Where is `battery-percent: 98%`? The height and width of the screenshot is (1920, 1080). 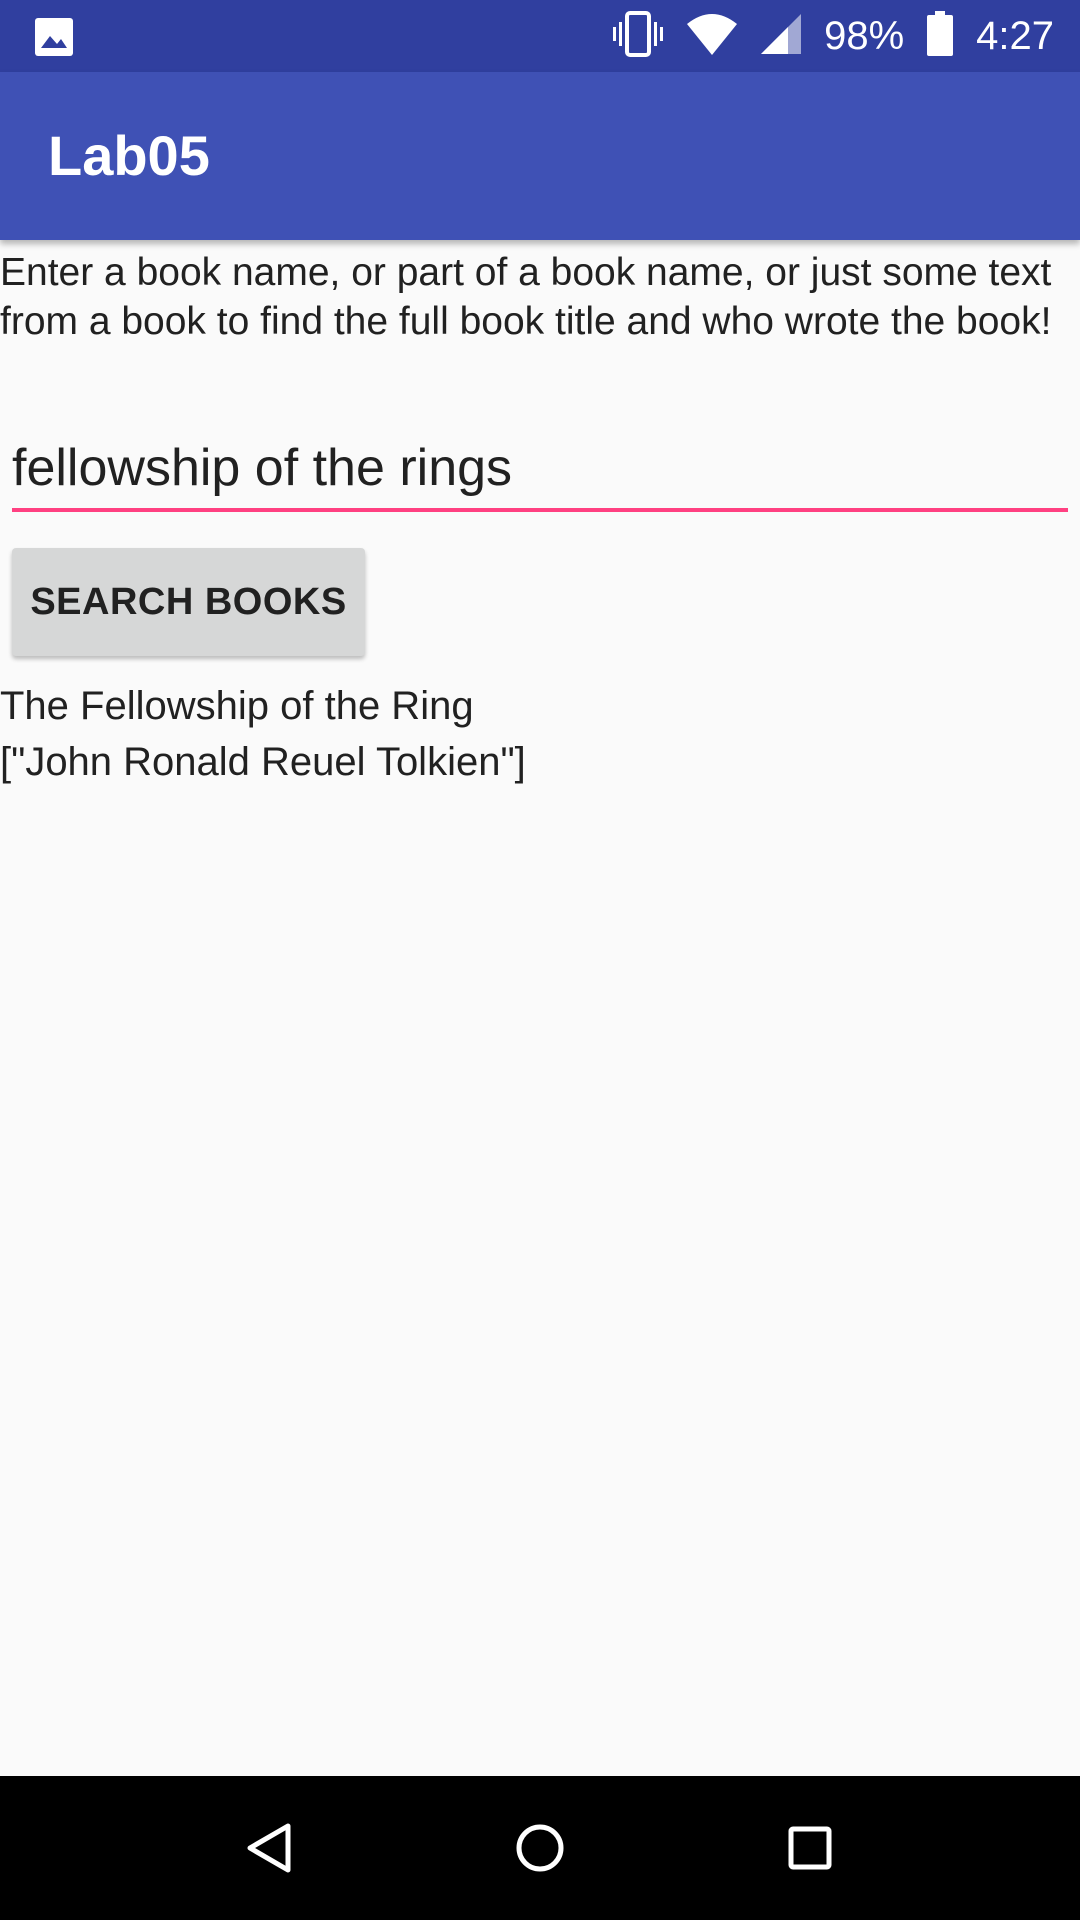 battery-percent: 98% is located at coordinates (864, 35).